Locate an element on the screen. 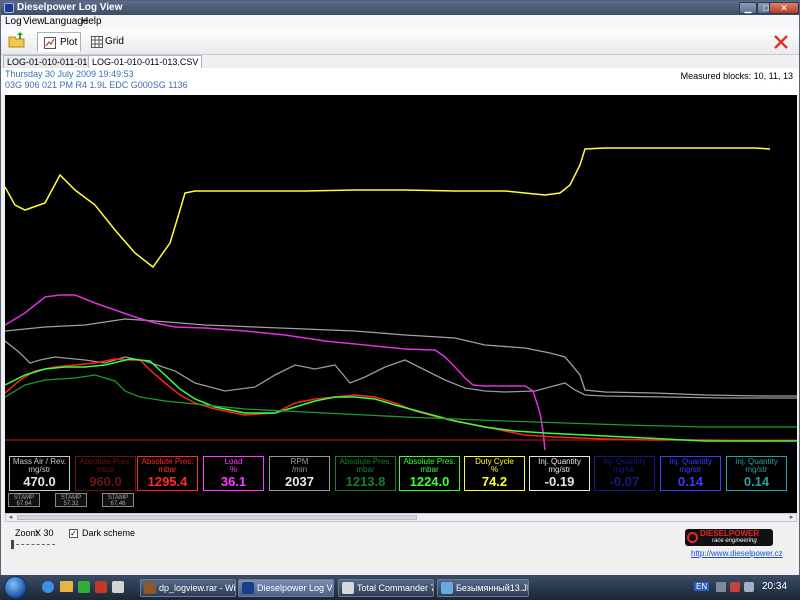 Image resolution: width=800 pixels, height=600 pixels. stamp-box: STAMP 67.64 is located at coordinates (24, 500).